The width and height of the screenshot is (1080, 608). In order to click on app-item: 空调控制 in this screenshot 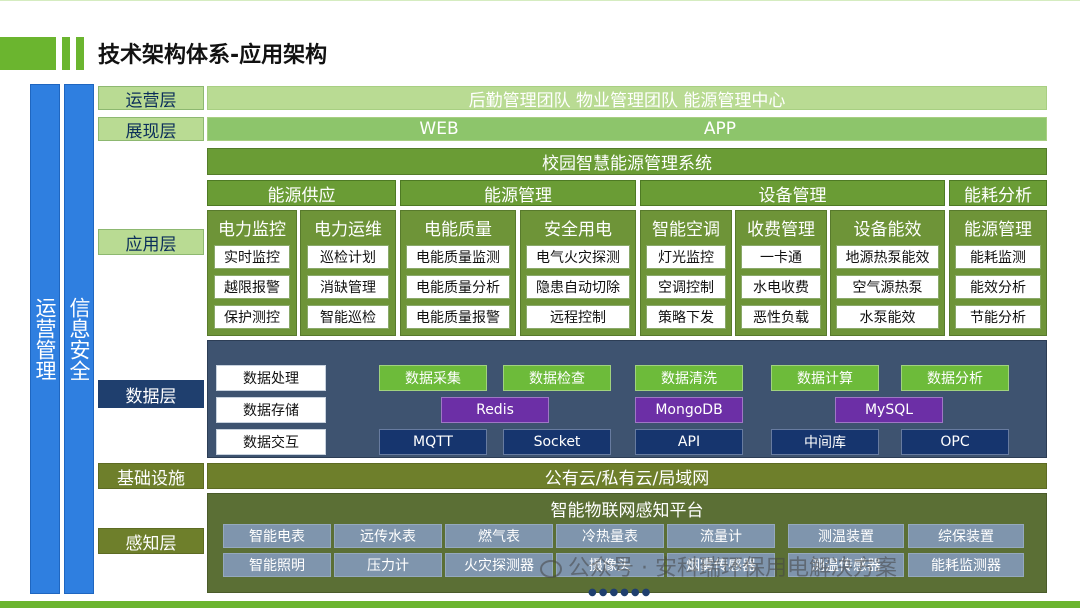, I will do `click(686, 287)`.